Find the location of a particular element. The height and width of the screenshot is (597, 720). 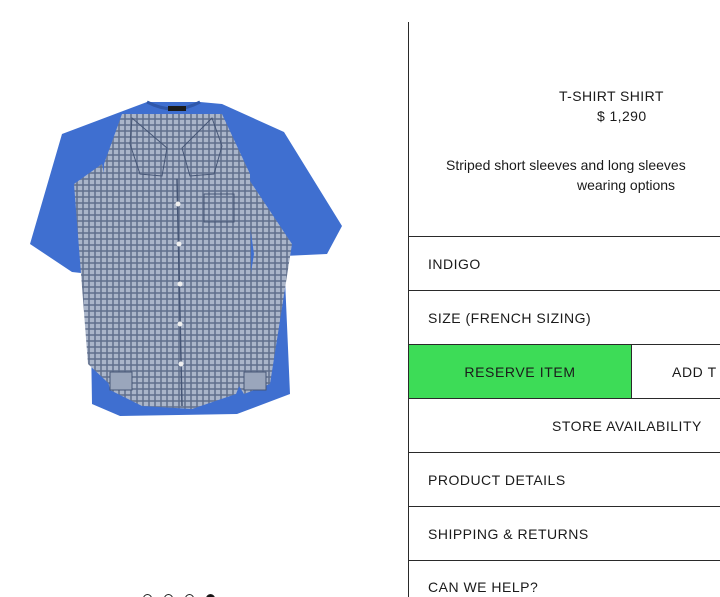

add-to-bag-button: ADD T is located at coordinates (675, 371).